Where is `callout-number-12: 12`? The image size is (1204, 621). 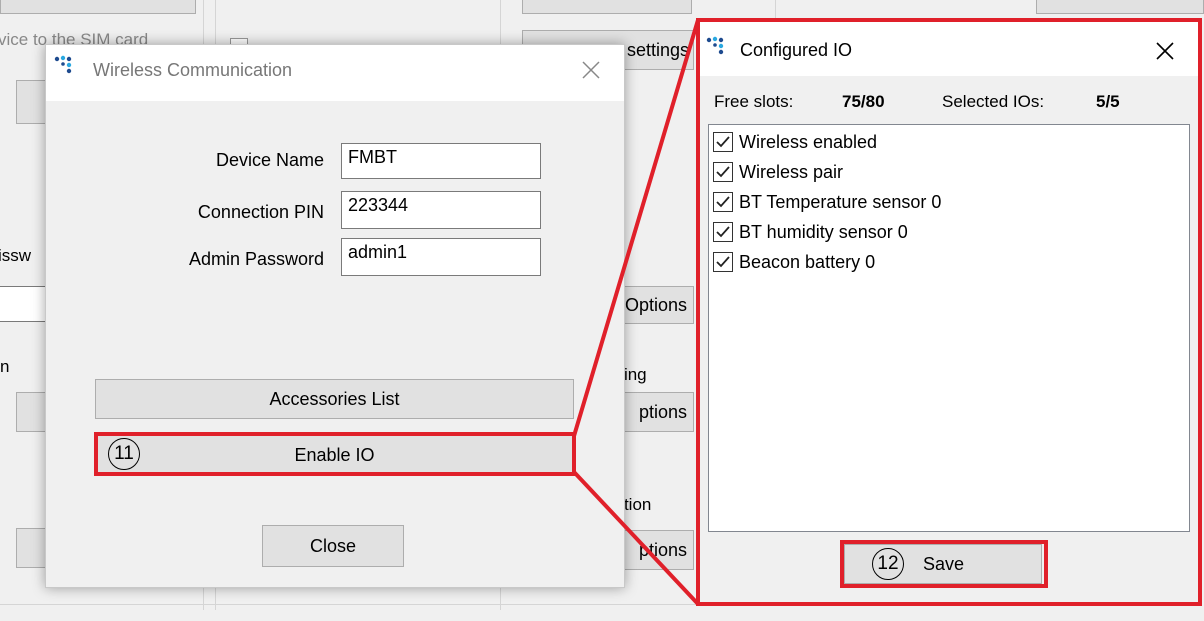
callout-number-12: 12 is located at coordinates (888, 564).